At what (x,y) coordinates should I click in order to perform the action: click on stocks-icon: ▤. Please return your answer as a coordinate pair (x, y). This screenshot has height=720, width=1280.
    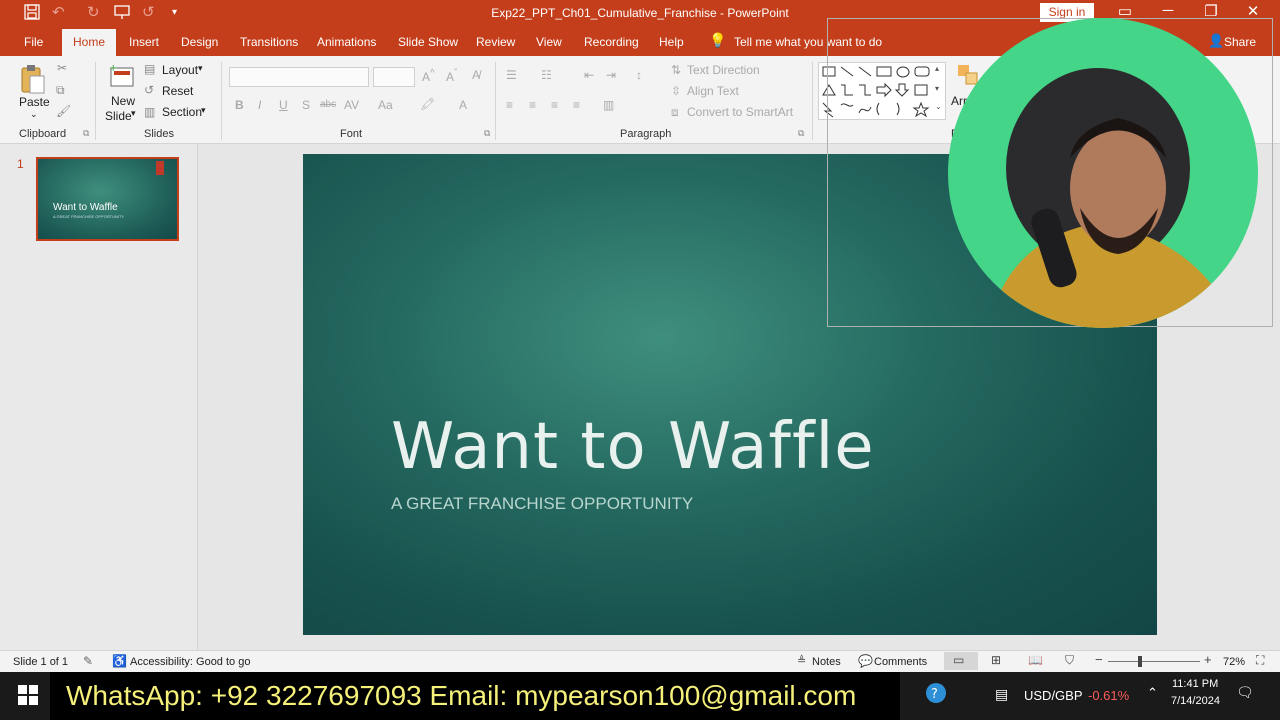
    Looking at the image, I should click on (1001, 694).